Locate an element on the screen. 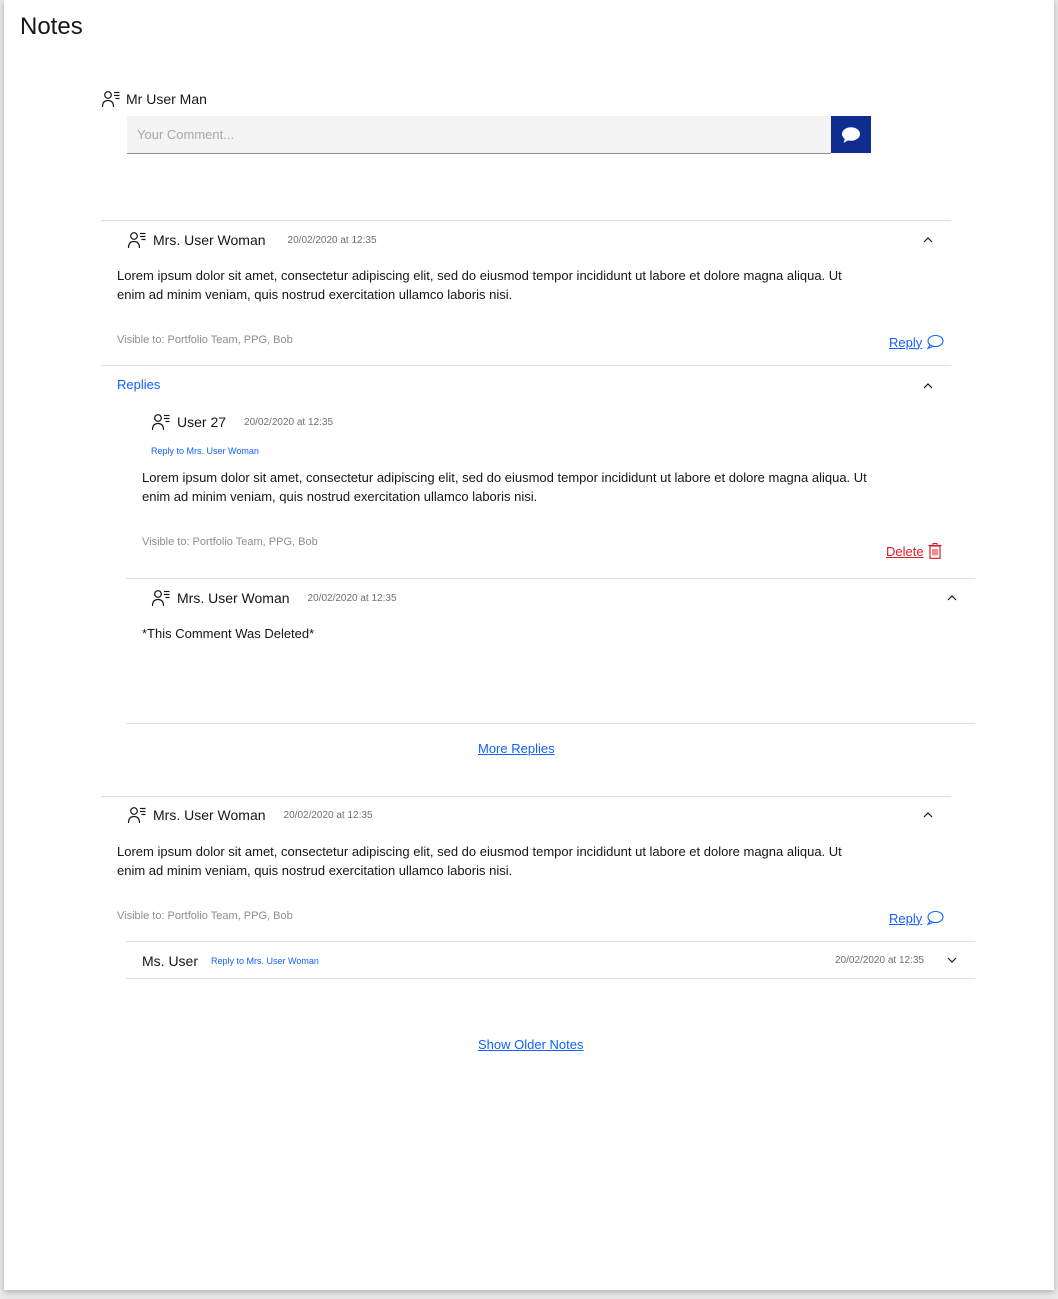 The width and height of the screenshot is (1058, 1299). more-replies-link: More Replies is located at coordinates (516, 748).